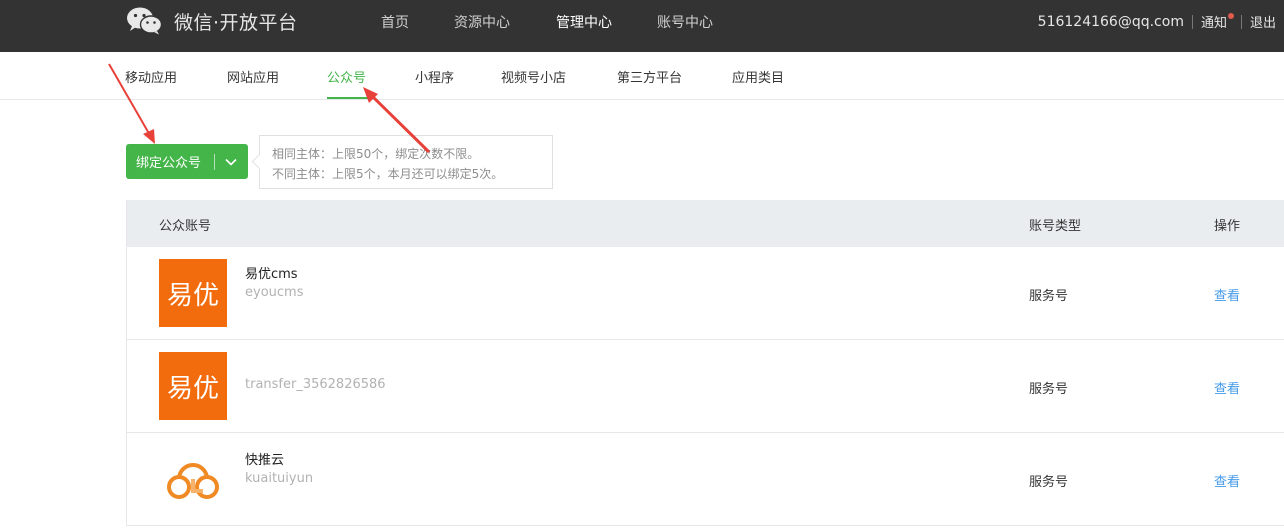  What do you see at coordinates (434, 76) in the screenshot?
I see `subnav-mini-programs: 小程序` at bounding box center [434, 76].